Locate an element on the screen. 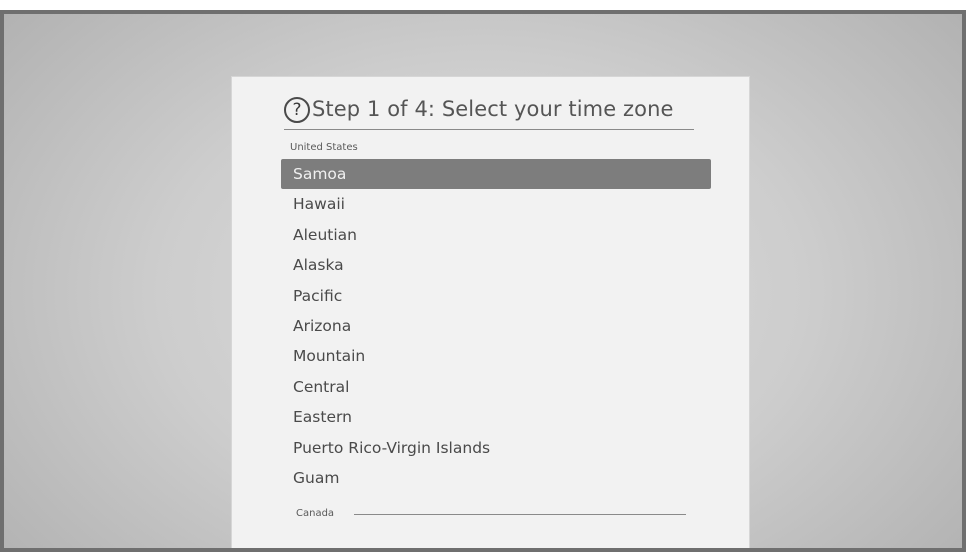  section-label-united-states: United States is located at coordinates (324, 147).